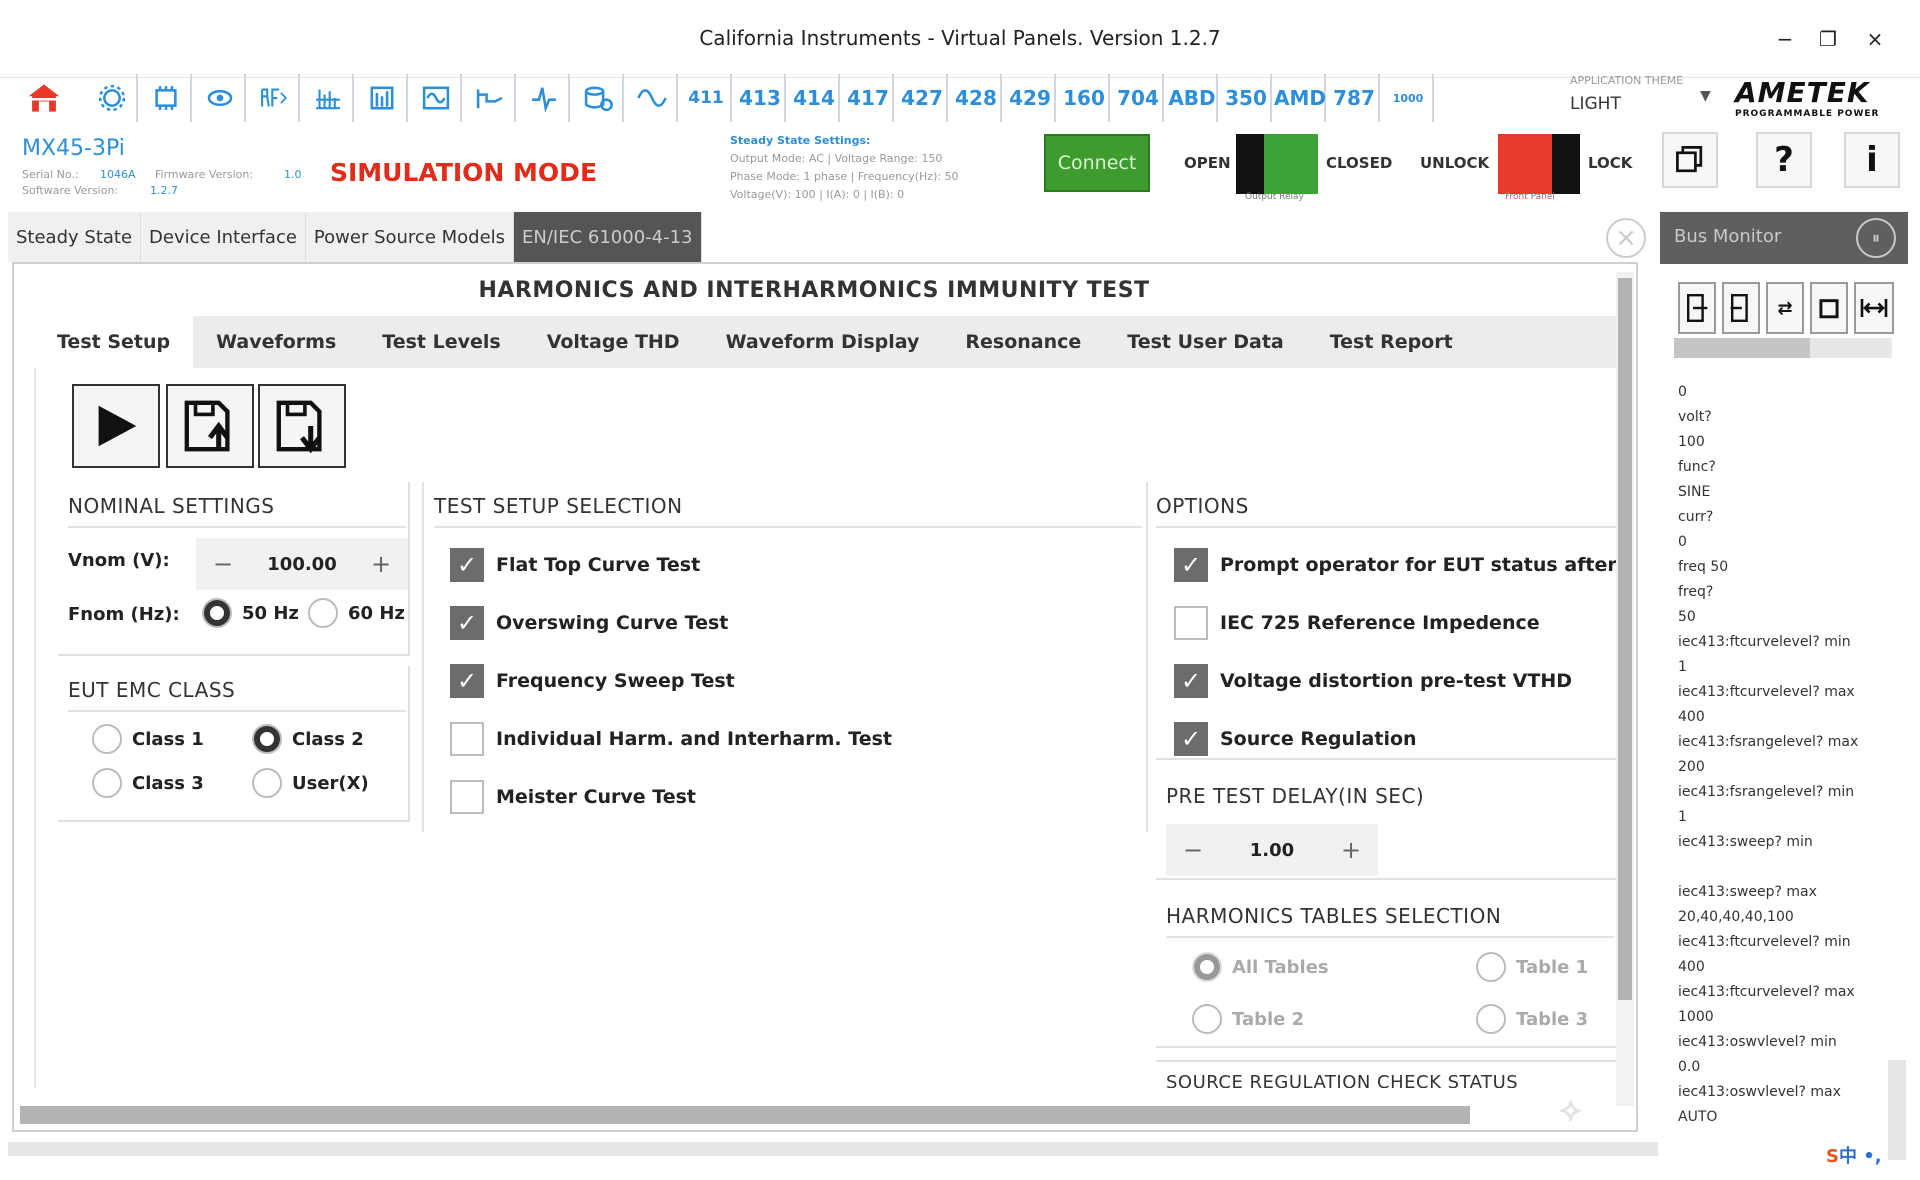 Image resolution: width=1920 pixels, height=1180 pixels. What do you see at coordinates (44, 98) in the screenshot?
I see `home-button` at bounding box center [44, 98].